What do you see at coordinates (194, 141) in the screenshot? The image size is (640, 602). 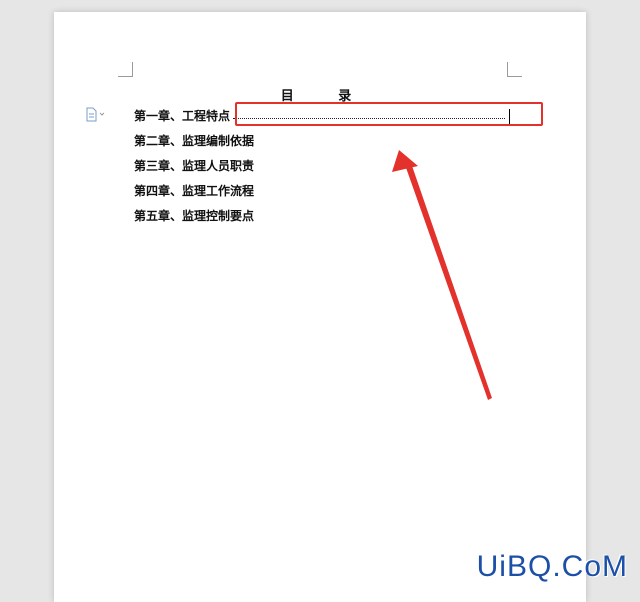 I see `toc-entry-label: 第二章、监理编制依据` at bounding box center [194, 141].